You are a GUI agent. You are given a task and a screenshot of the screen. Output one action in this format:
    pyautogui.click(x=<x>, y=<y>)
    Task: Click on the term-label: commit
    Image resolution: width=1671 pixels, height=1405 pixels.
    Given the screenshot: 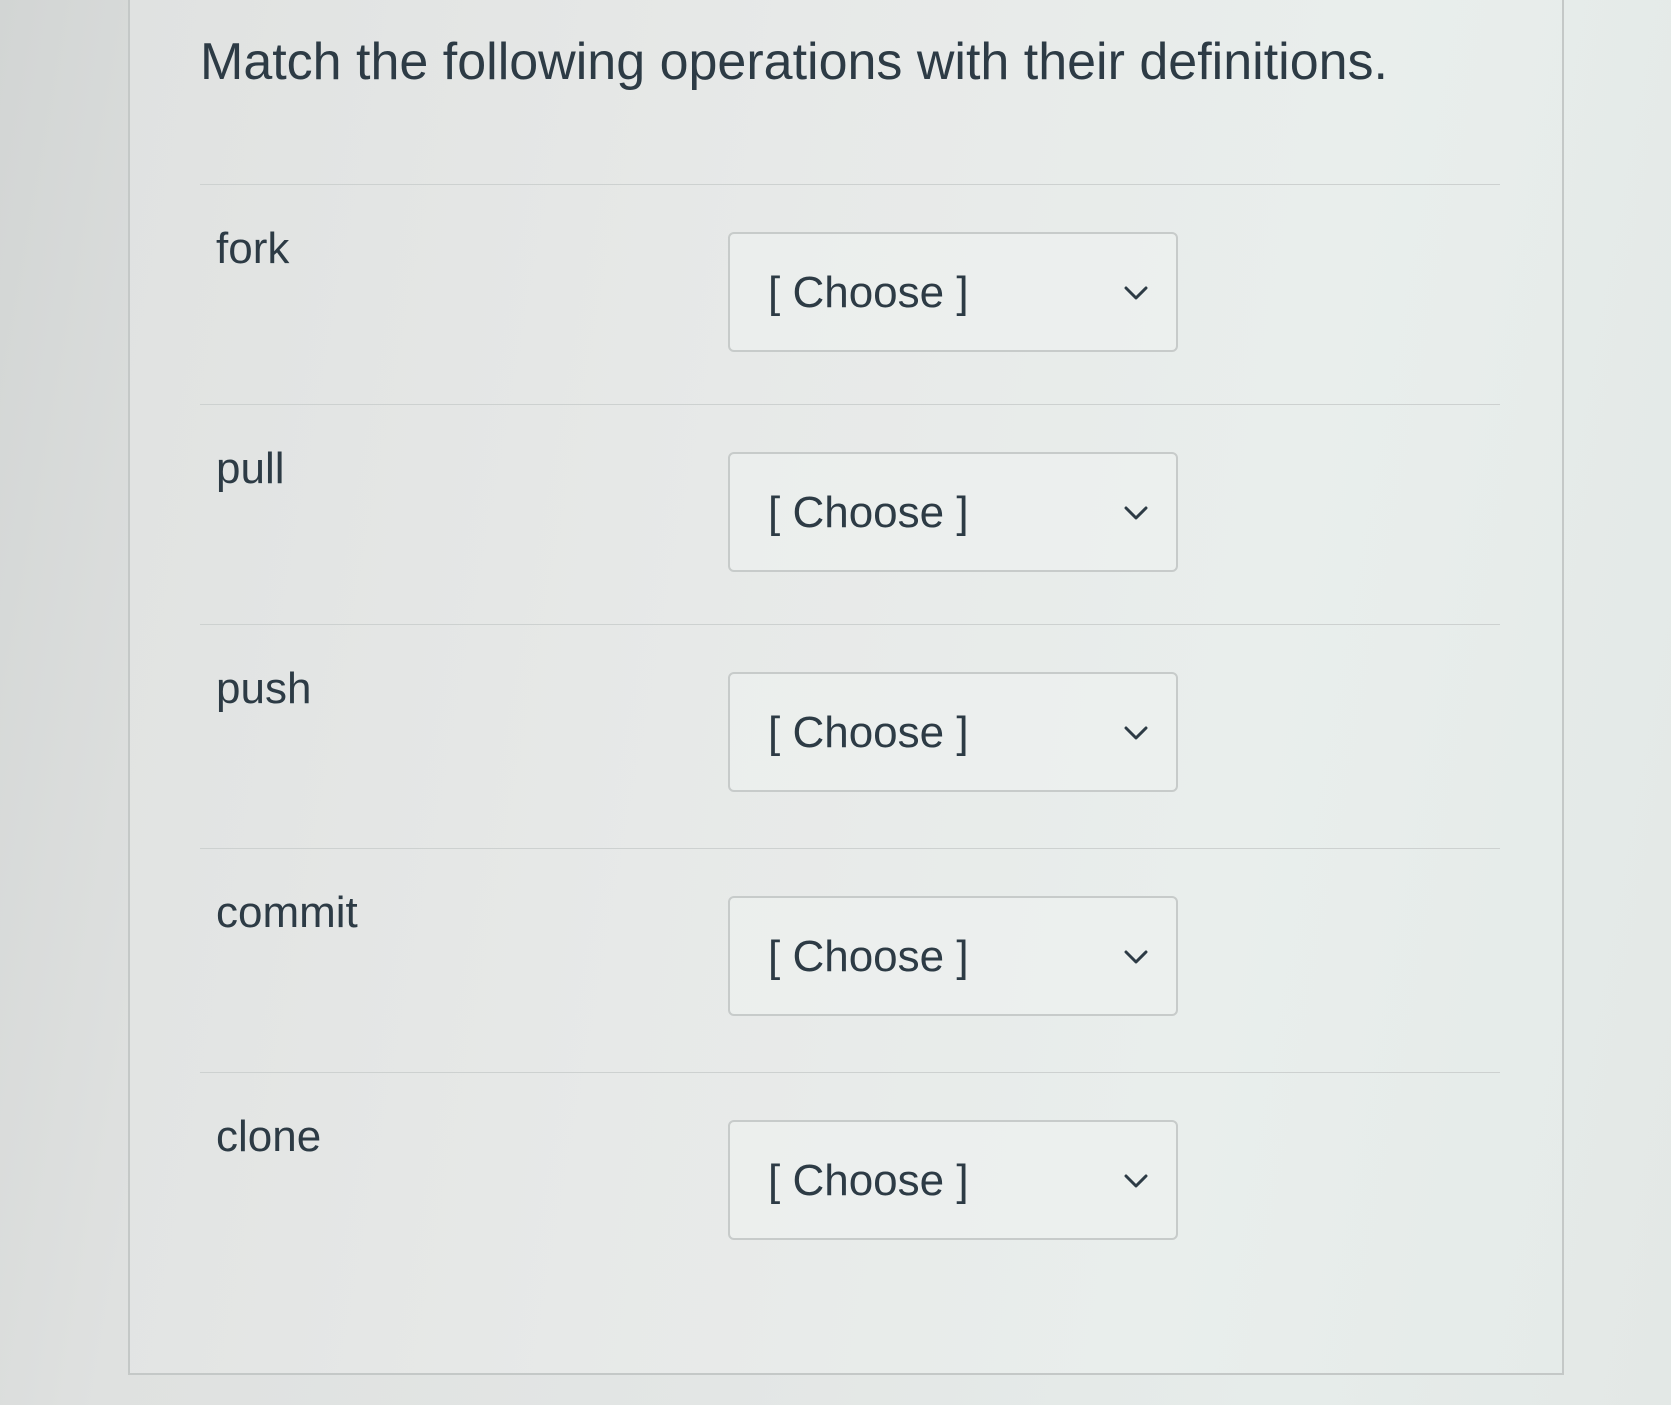 What is the action you would take?
    pyautogui.click(x=287, y=912)
    